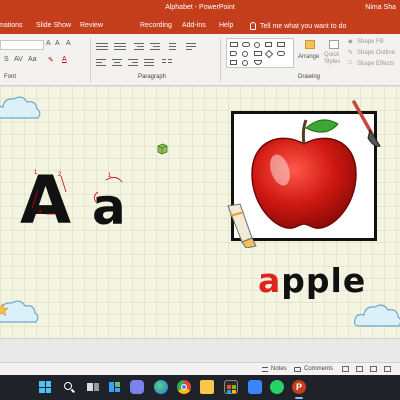 Image resolution: width=400 pixels, height=400 pixels. I want to click on diamond-shape-icon, so click(269, 54).